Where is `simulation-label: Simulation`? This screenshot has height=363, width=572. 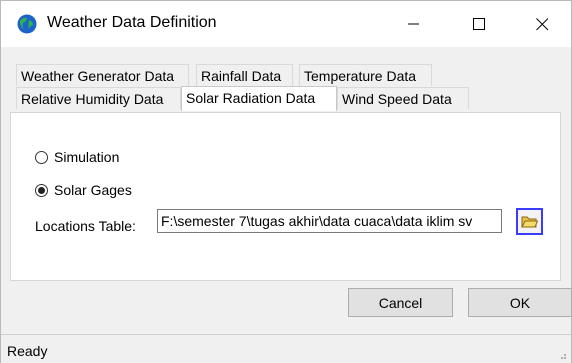 simulation-label: Simulation is located at coordinates (87, 157).